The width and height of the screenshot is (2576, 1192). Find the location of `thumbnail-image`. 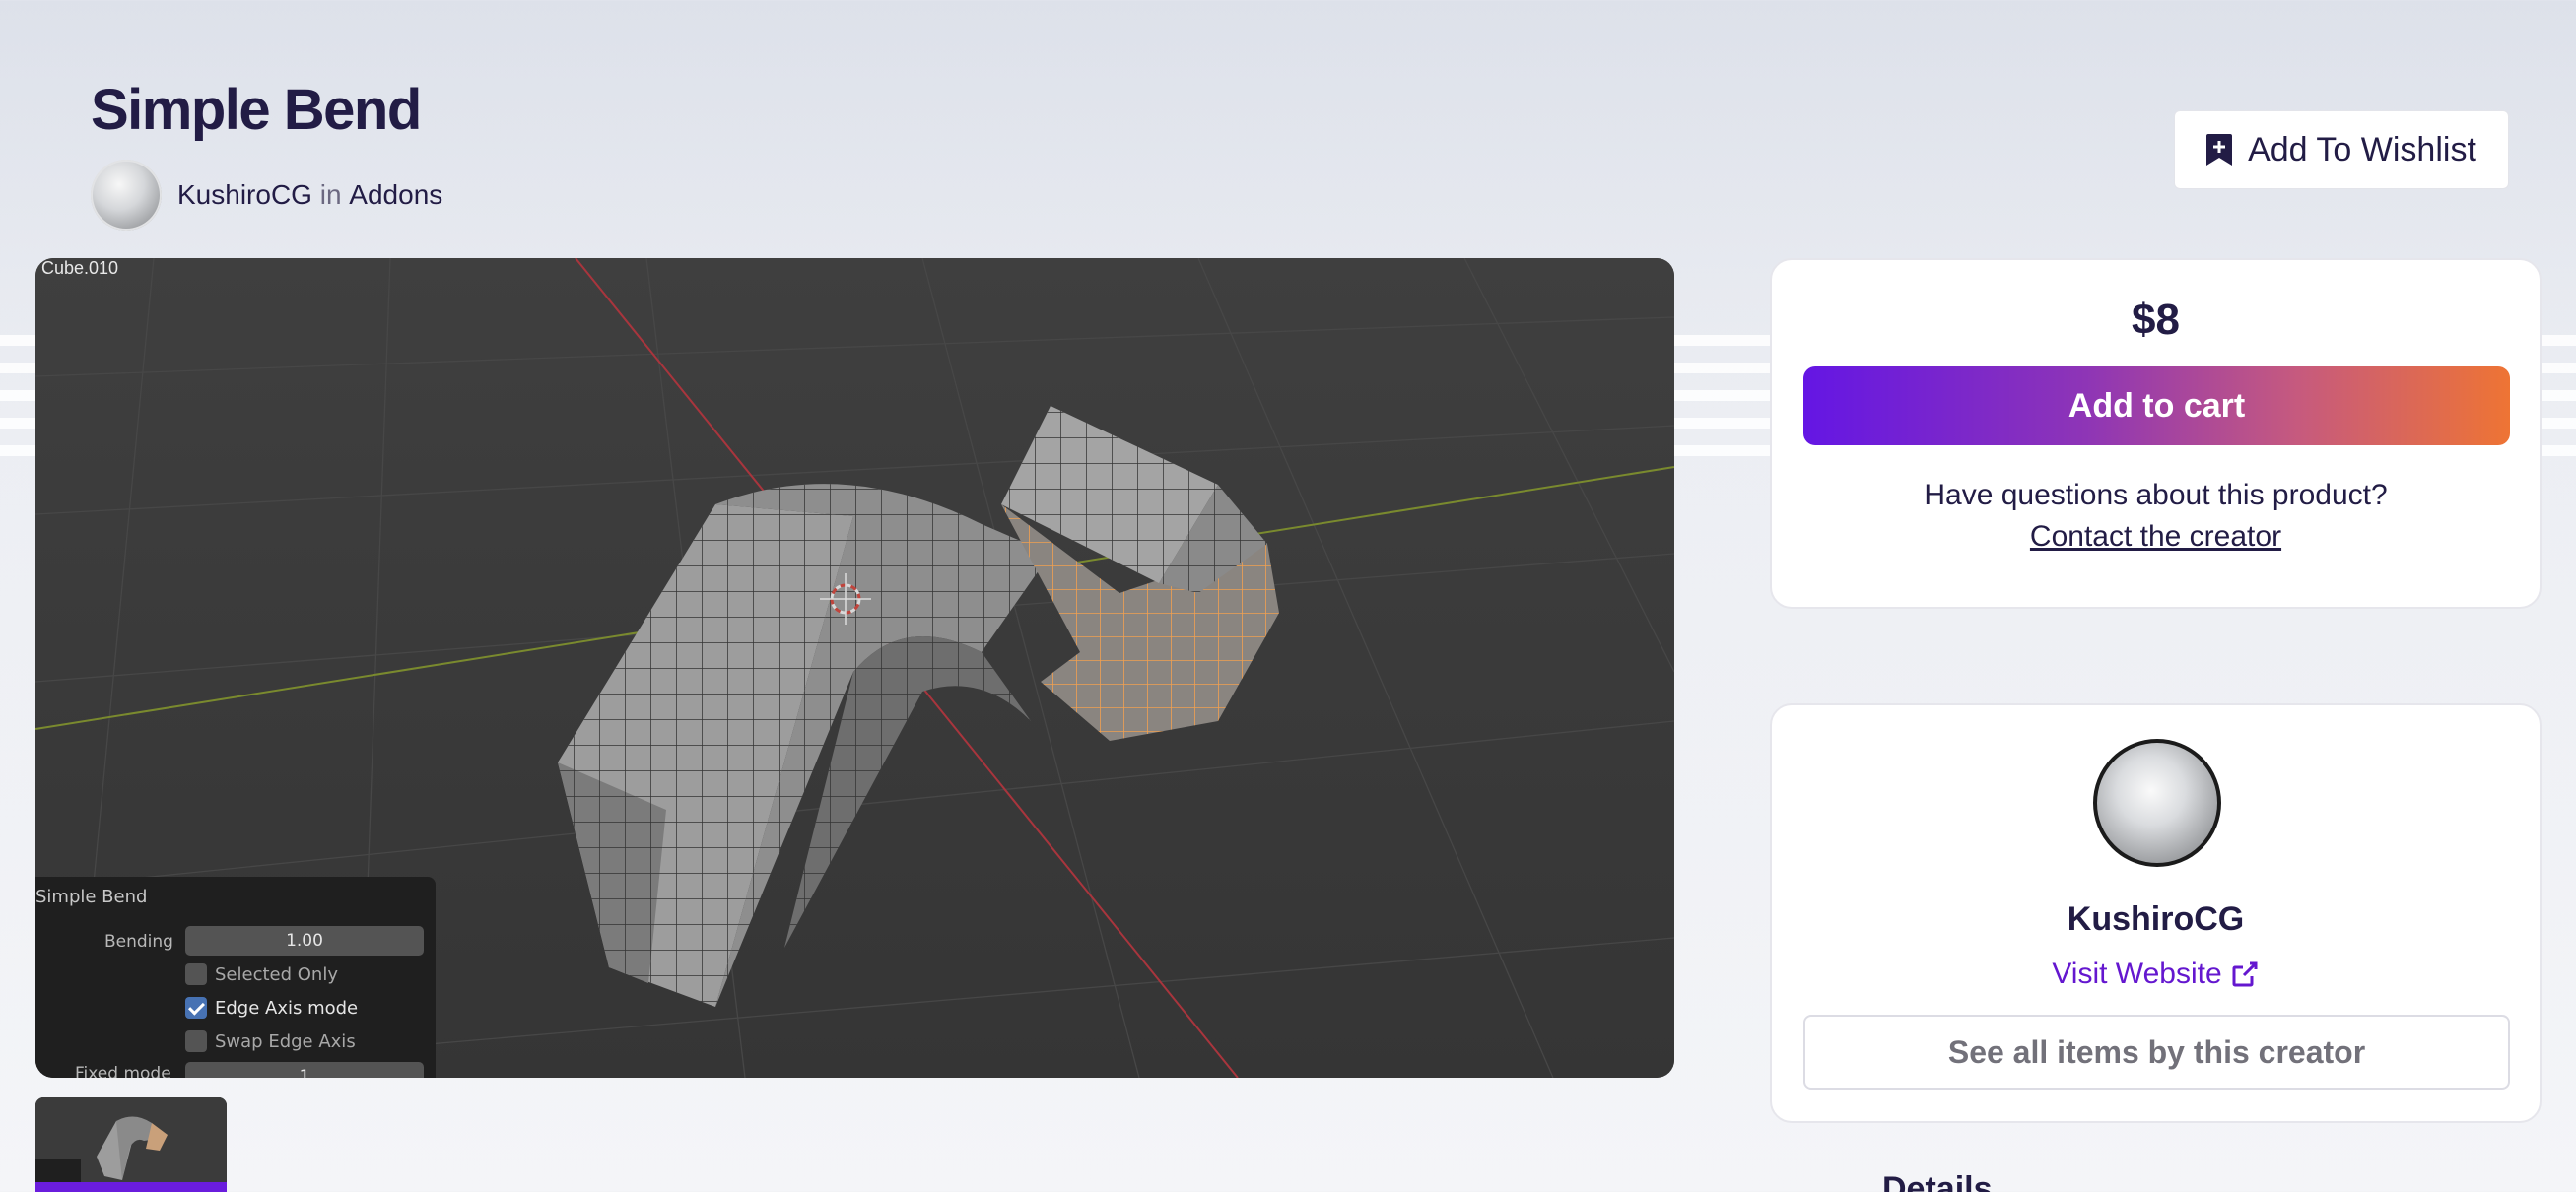

thumbnail-image is located at coordinates (131, 1144).